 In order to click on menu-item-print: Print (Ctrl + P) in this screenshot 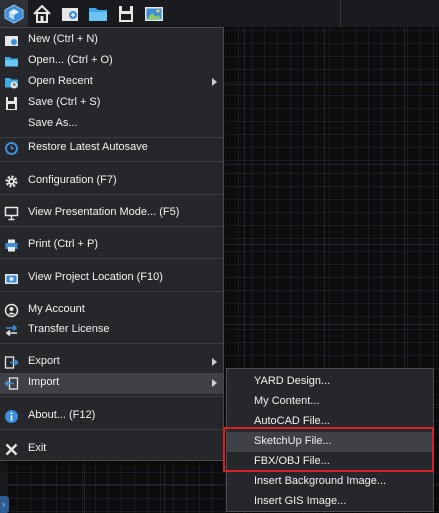, I will do `click(111, 245)`.